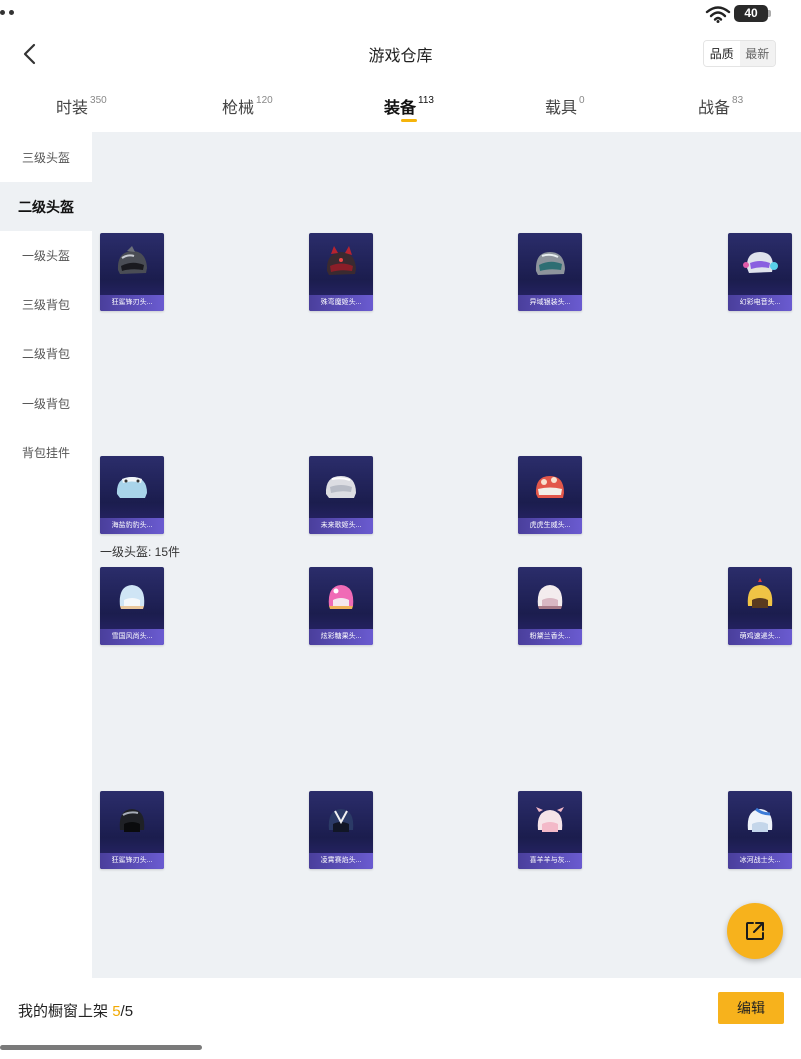 The height and width of the screenshot is (1059, 801). I want to click on status-dots, so click(7, 12).